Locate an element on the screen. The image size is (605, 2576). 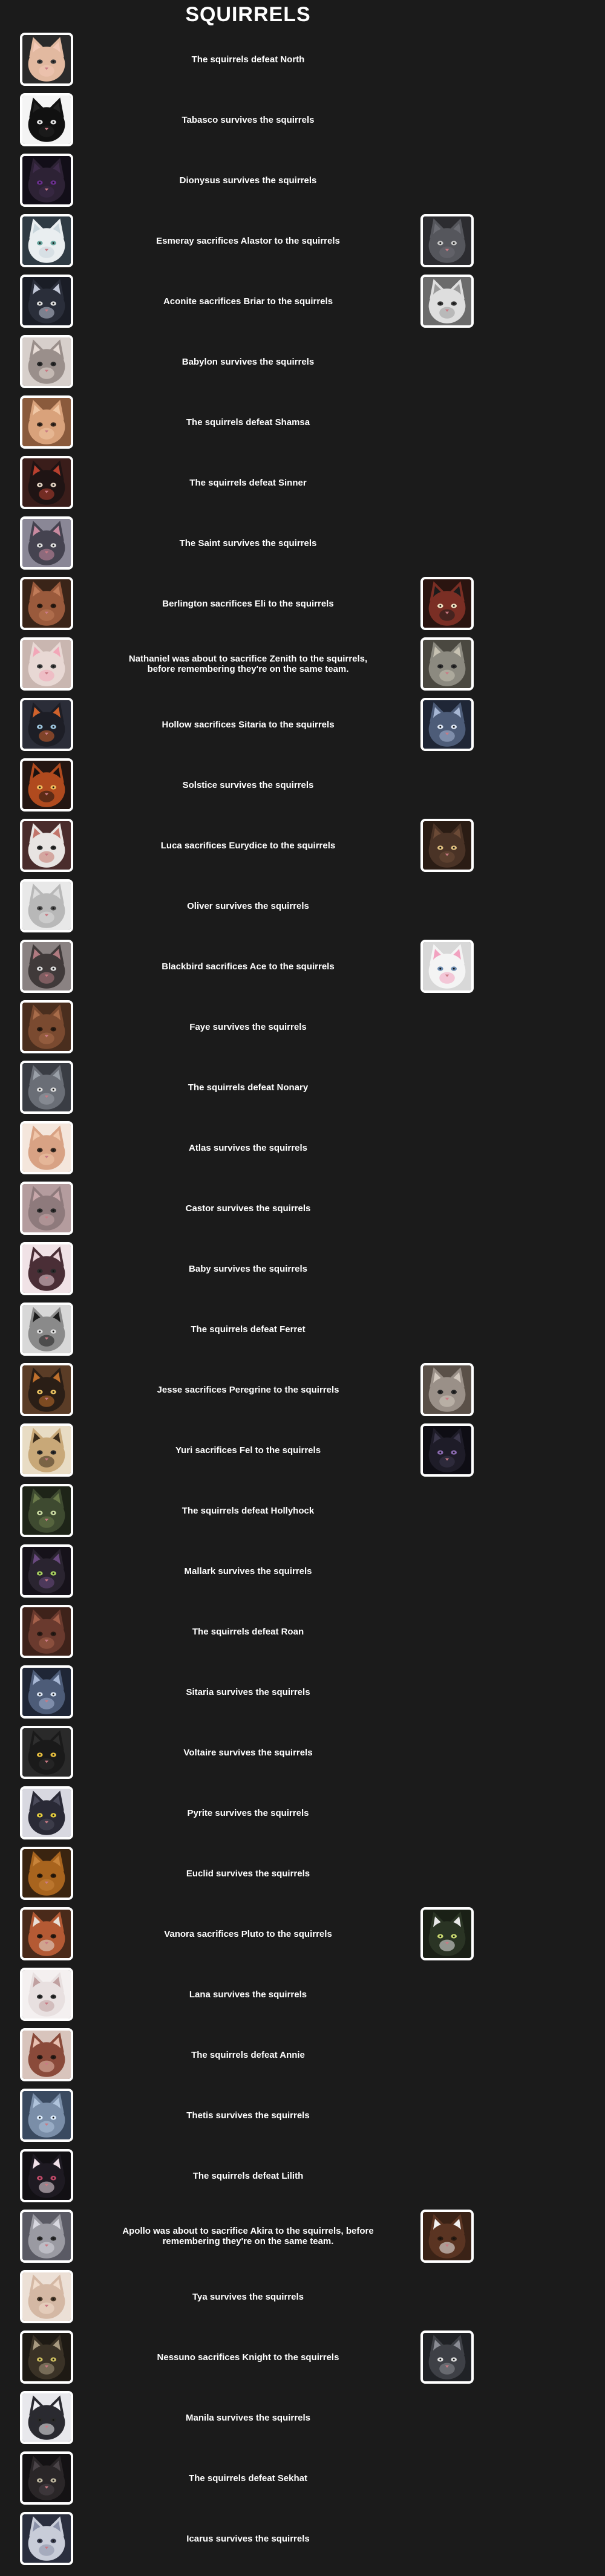
portrait-ace is located at coordinates (447, 966).